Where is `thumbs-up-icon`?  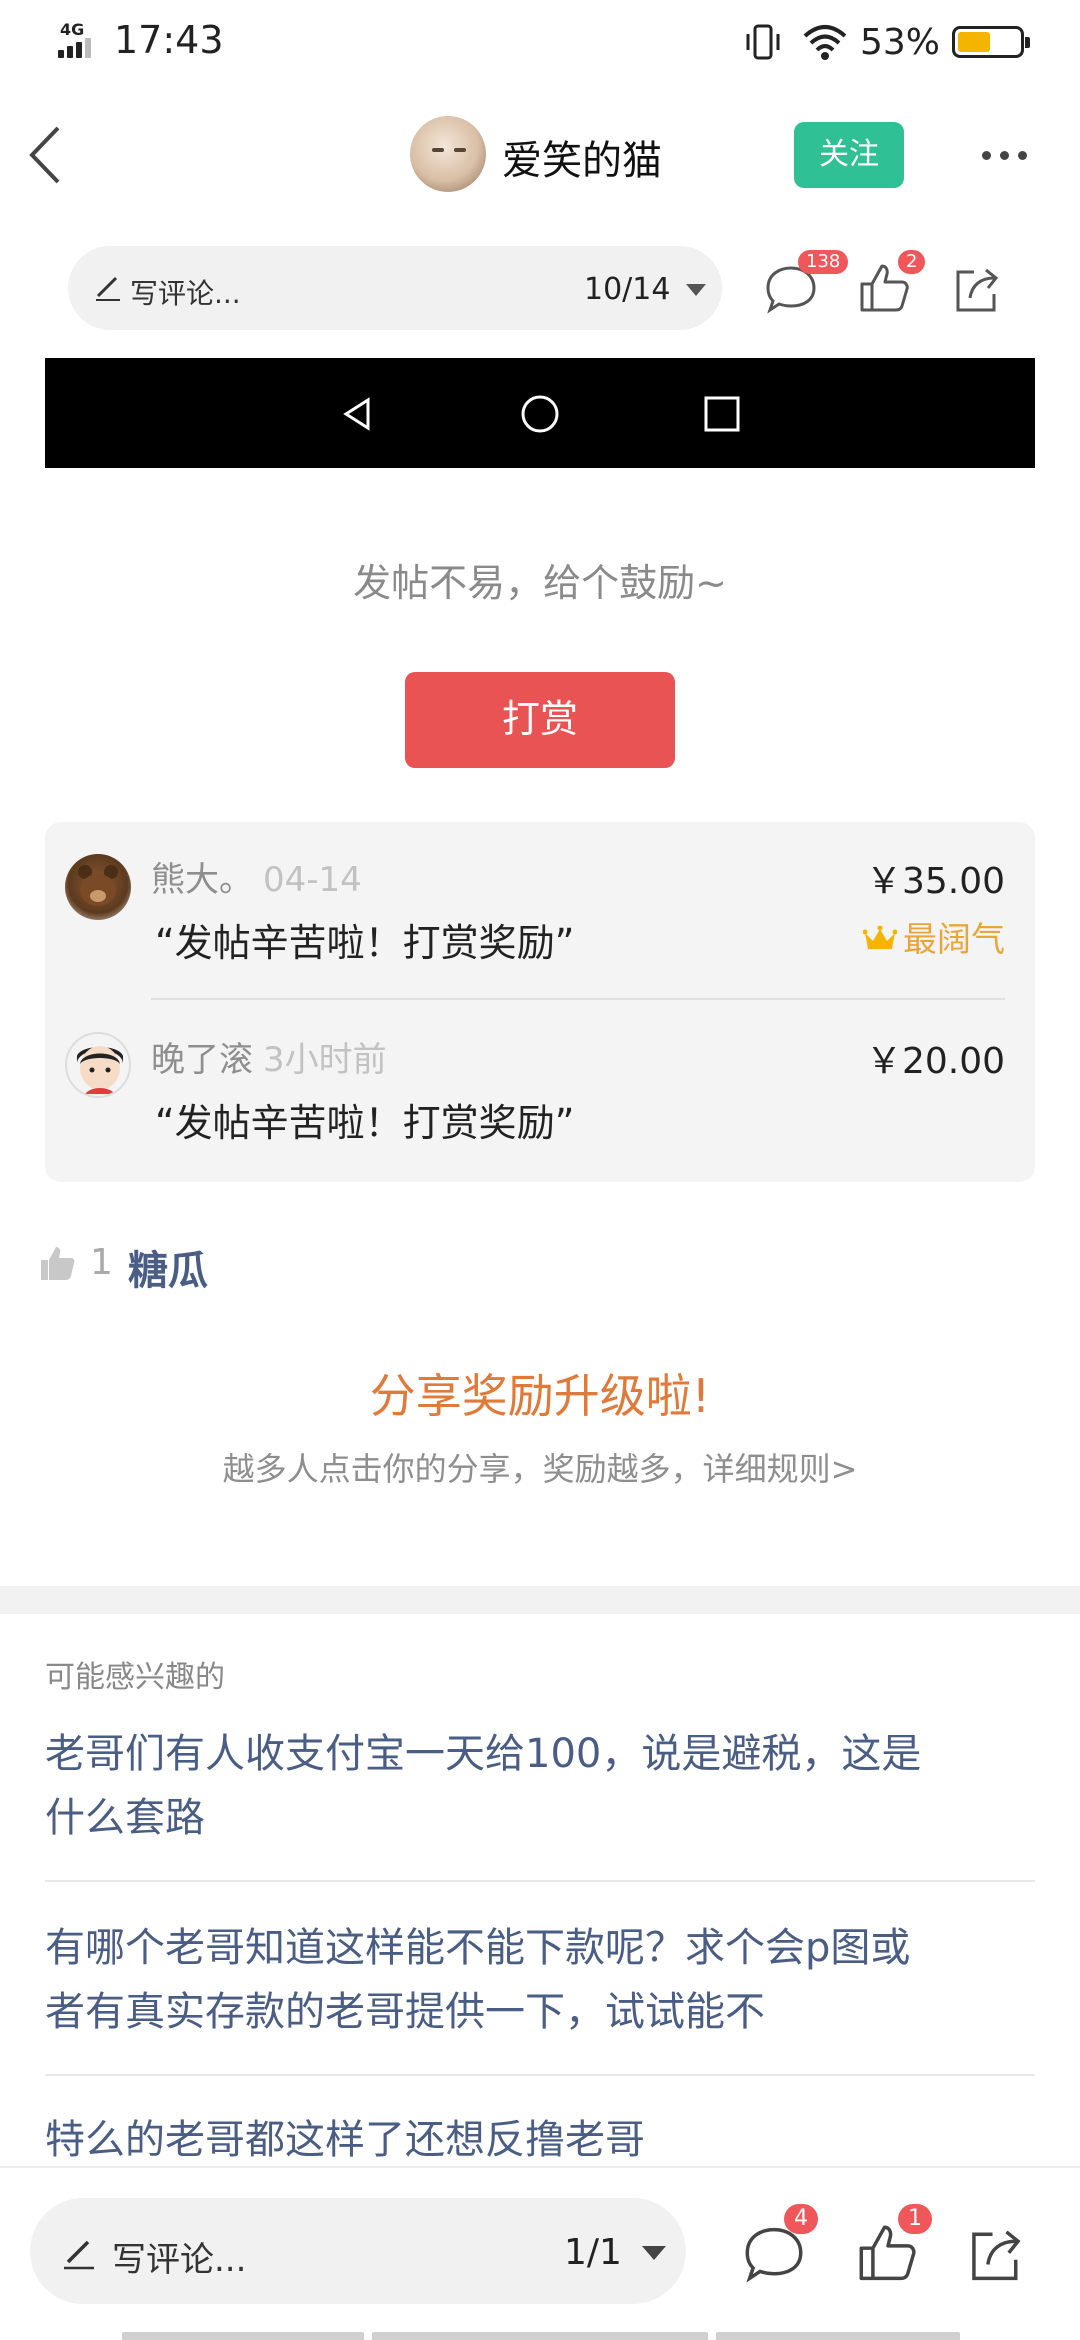 thumbs-up-icon is located at coordinates (58, 1263).